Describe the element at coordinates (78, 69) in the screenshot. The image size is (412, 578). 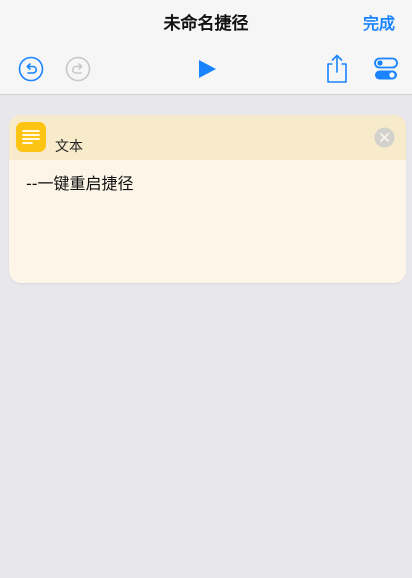
I see `redo-icon` at that location.